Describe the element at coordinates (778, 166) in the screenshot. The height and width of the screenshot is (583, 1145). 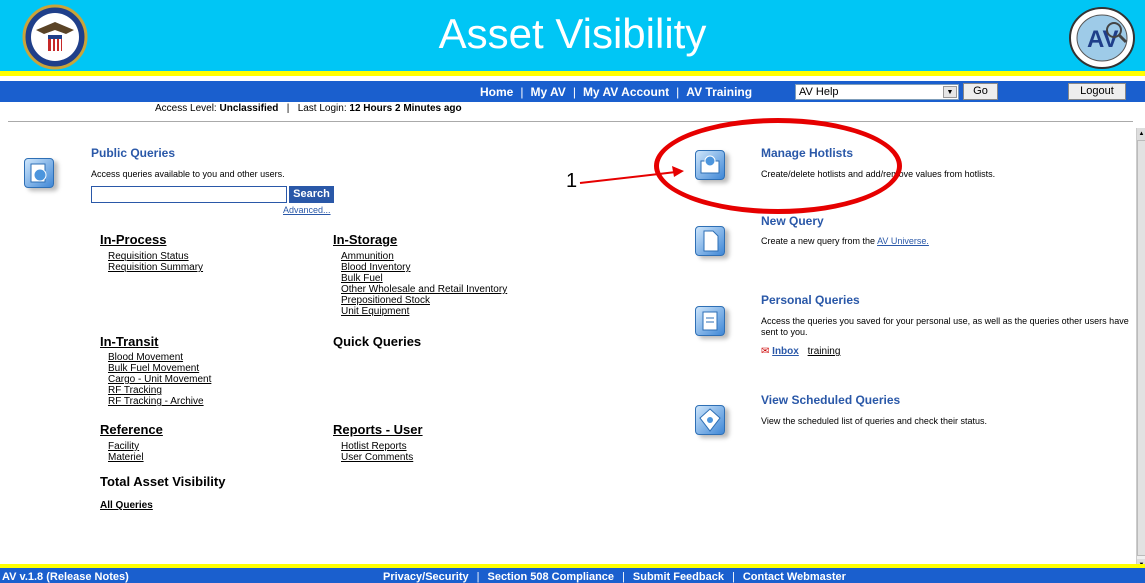
I see `annotation-ellipse` at that location.